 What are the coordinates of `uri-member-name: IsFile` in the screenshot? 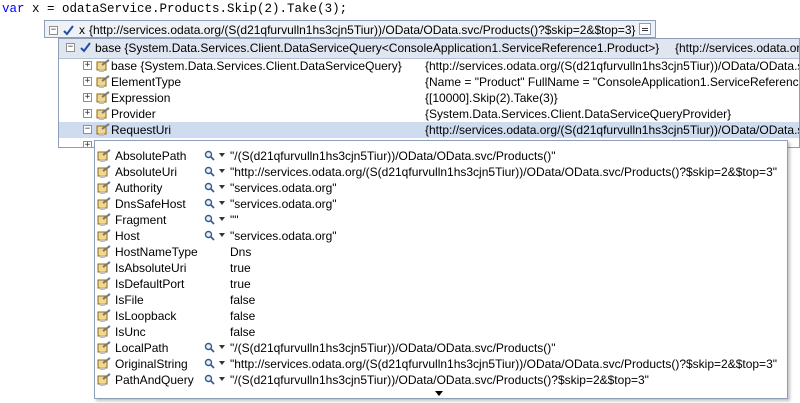 It's located at (129, 300).